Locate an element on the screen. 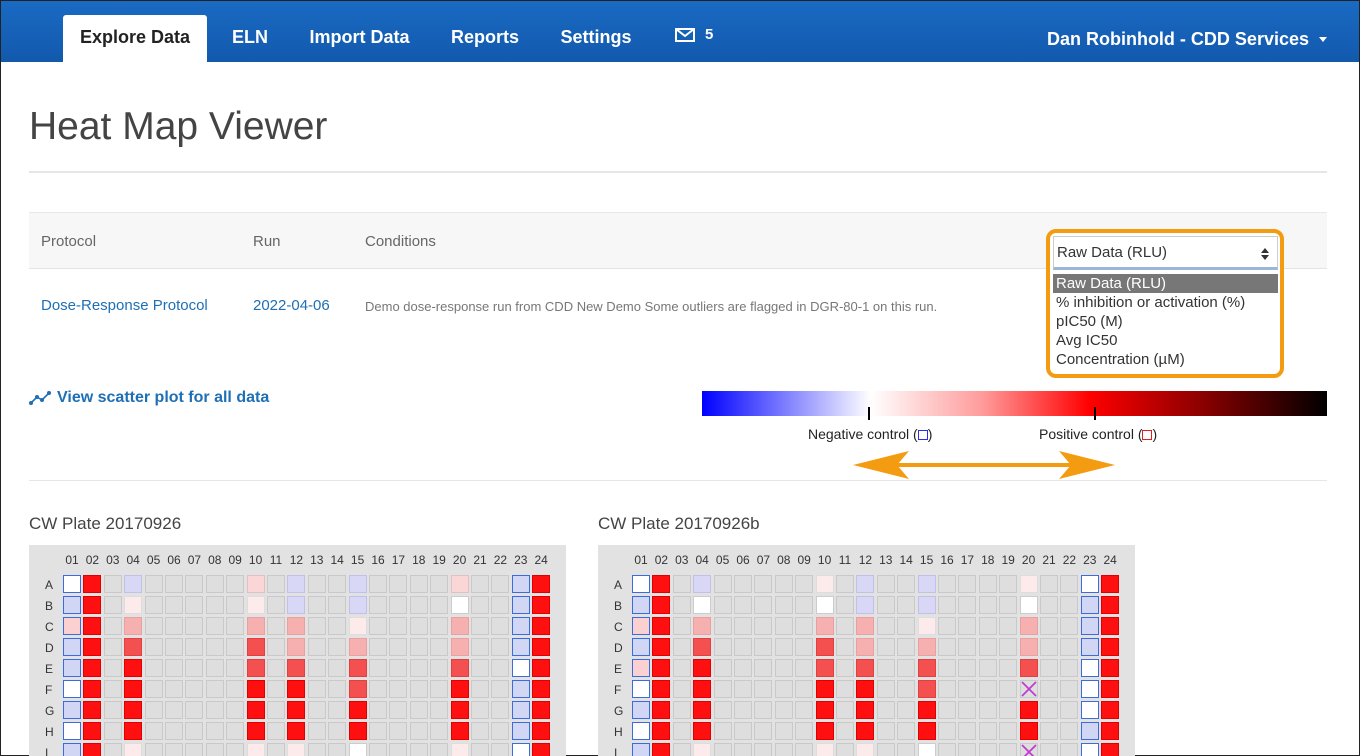  protocol-link: Dose-Response Protocol is located at coordinates (124, 305).